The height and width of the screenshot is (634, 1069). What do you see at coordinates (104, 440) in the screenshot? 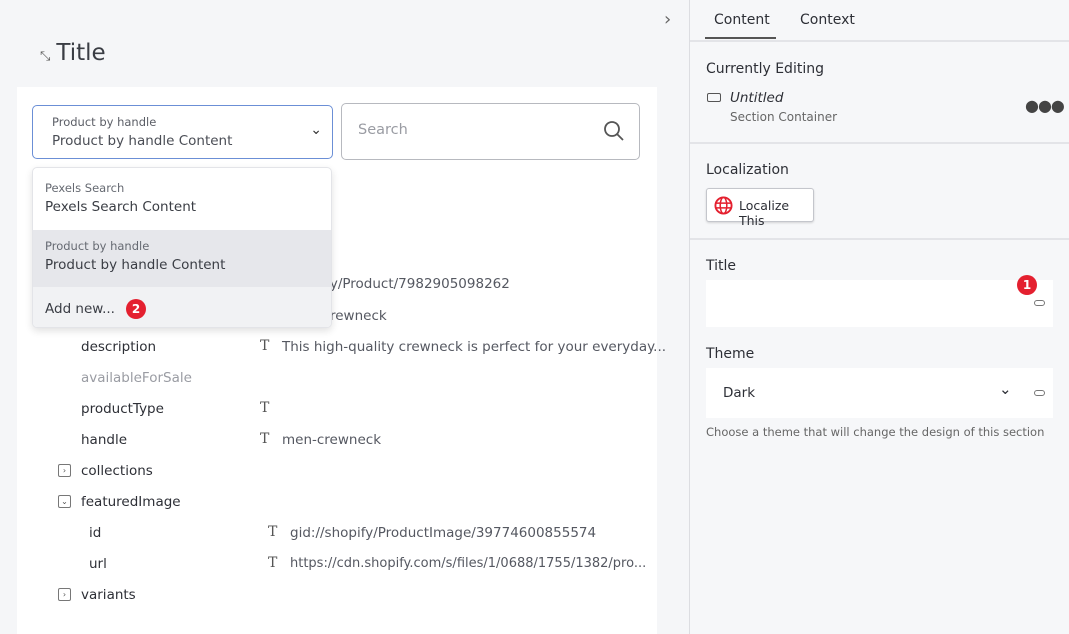
I see `tree-row: handle` at bounding box center [104, 440].